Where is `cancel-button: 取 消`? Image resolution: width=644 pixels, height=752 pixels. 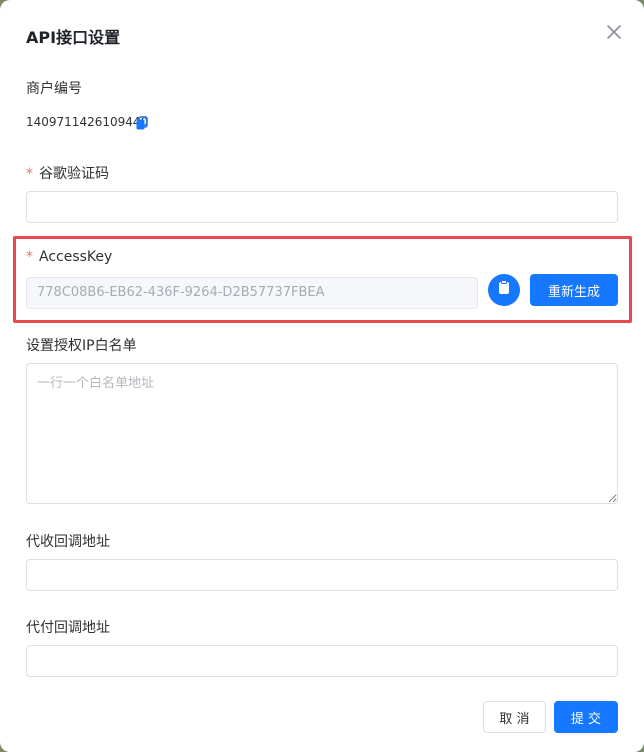 cancel-button: 取 消 is located at coordinates (514, 717).